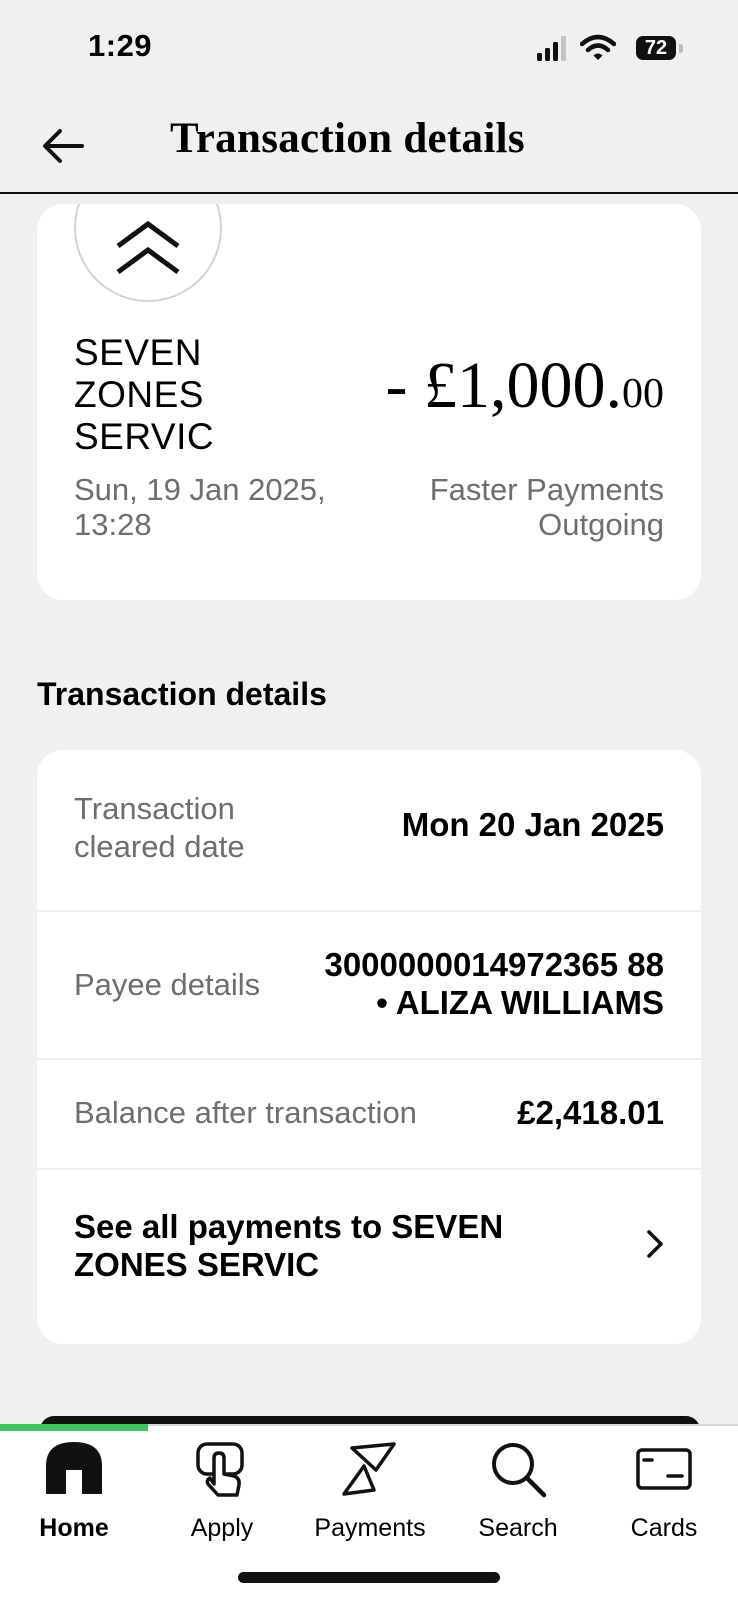 This screenshot has height=1602, width=738. Describe the element at coordinates (369, 1577) in the screenshot. I see `home-indicator` at that location.